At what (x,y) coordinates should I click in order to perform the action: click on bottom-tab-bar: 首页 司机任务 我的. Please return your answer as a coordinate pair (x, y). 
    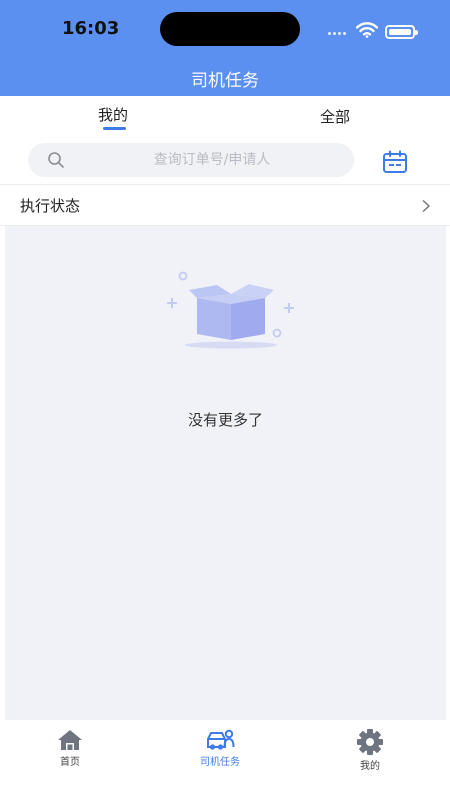
    Looking at the image, I should click on (225, 760).